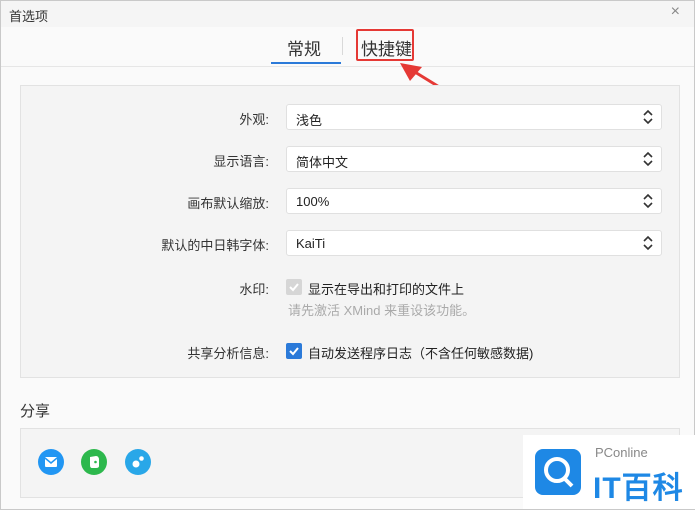  What do you see at coordinates (228, 353) in the screenshot?
I see `analytics-label: 共享分析信息:` at bounding box center [228, 353].